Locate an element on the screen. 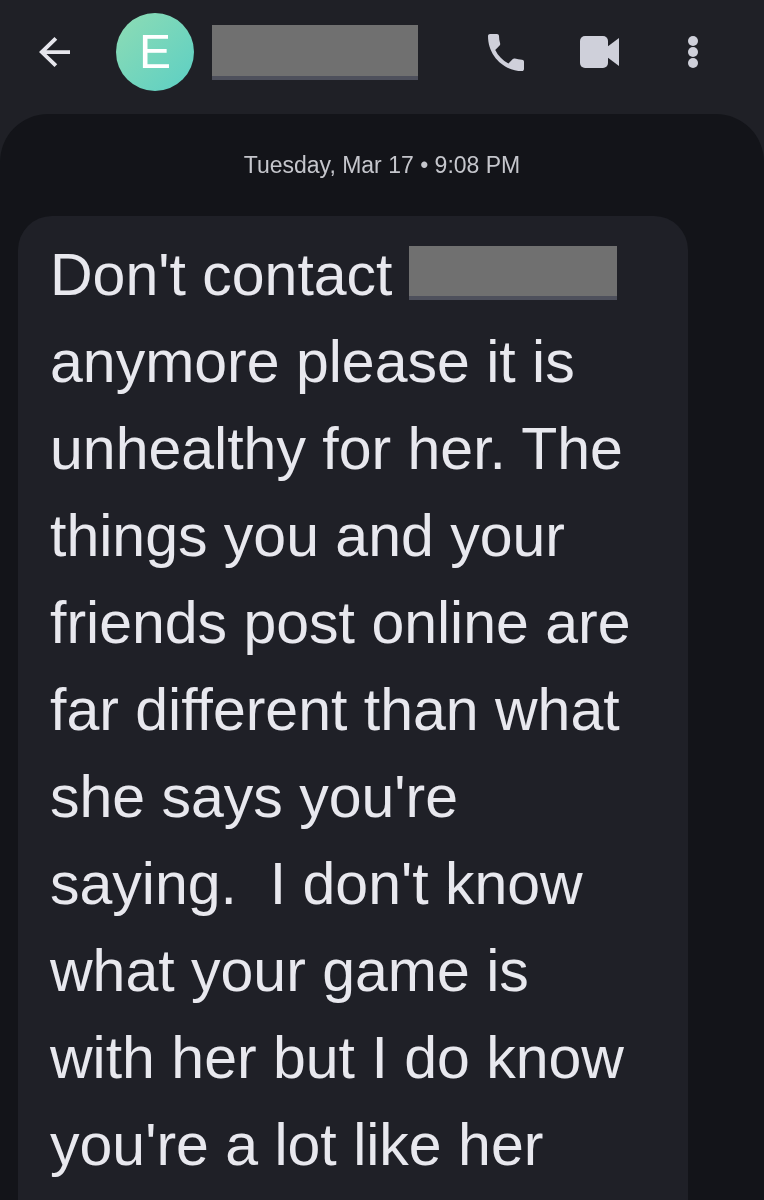 This screenshot has width=764, height=1200. phone-icon is located at coordinates (506, 52).